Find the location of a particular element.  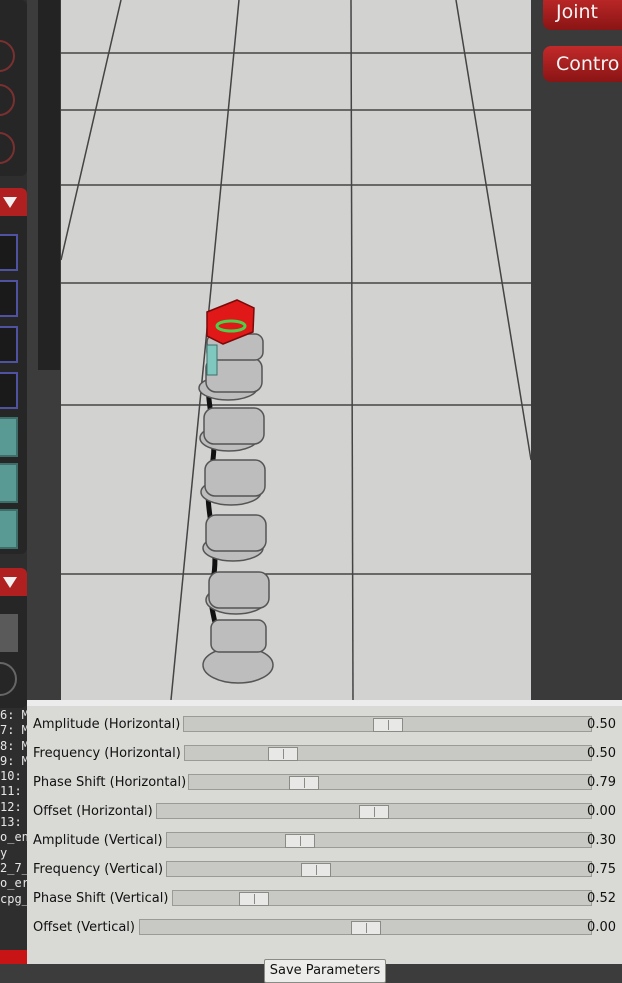

slider-label: Amplitude (Vertical) is located at coordinates (98, 840).